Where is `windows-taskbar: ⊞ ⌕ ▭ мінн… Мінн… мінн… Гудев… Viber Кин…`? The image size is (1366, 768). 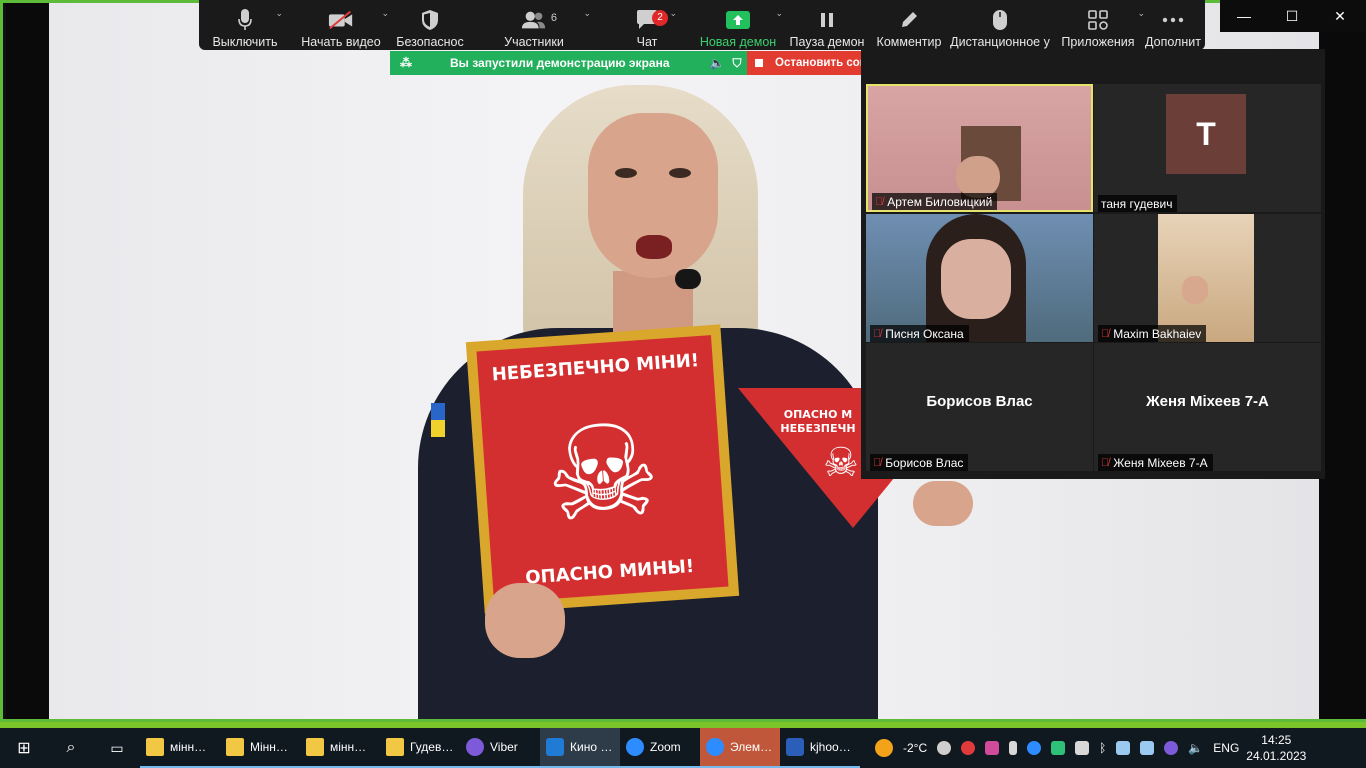 windows-taskbar: ⊞ ⌕ ▭ мінн… Мінн… мінн… Гудев… Viber Кин… is located at coordinates (683, 748).